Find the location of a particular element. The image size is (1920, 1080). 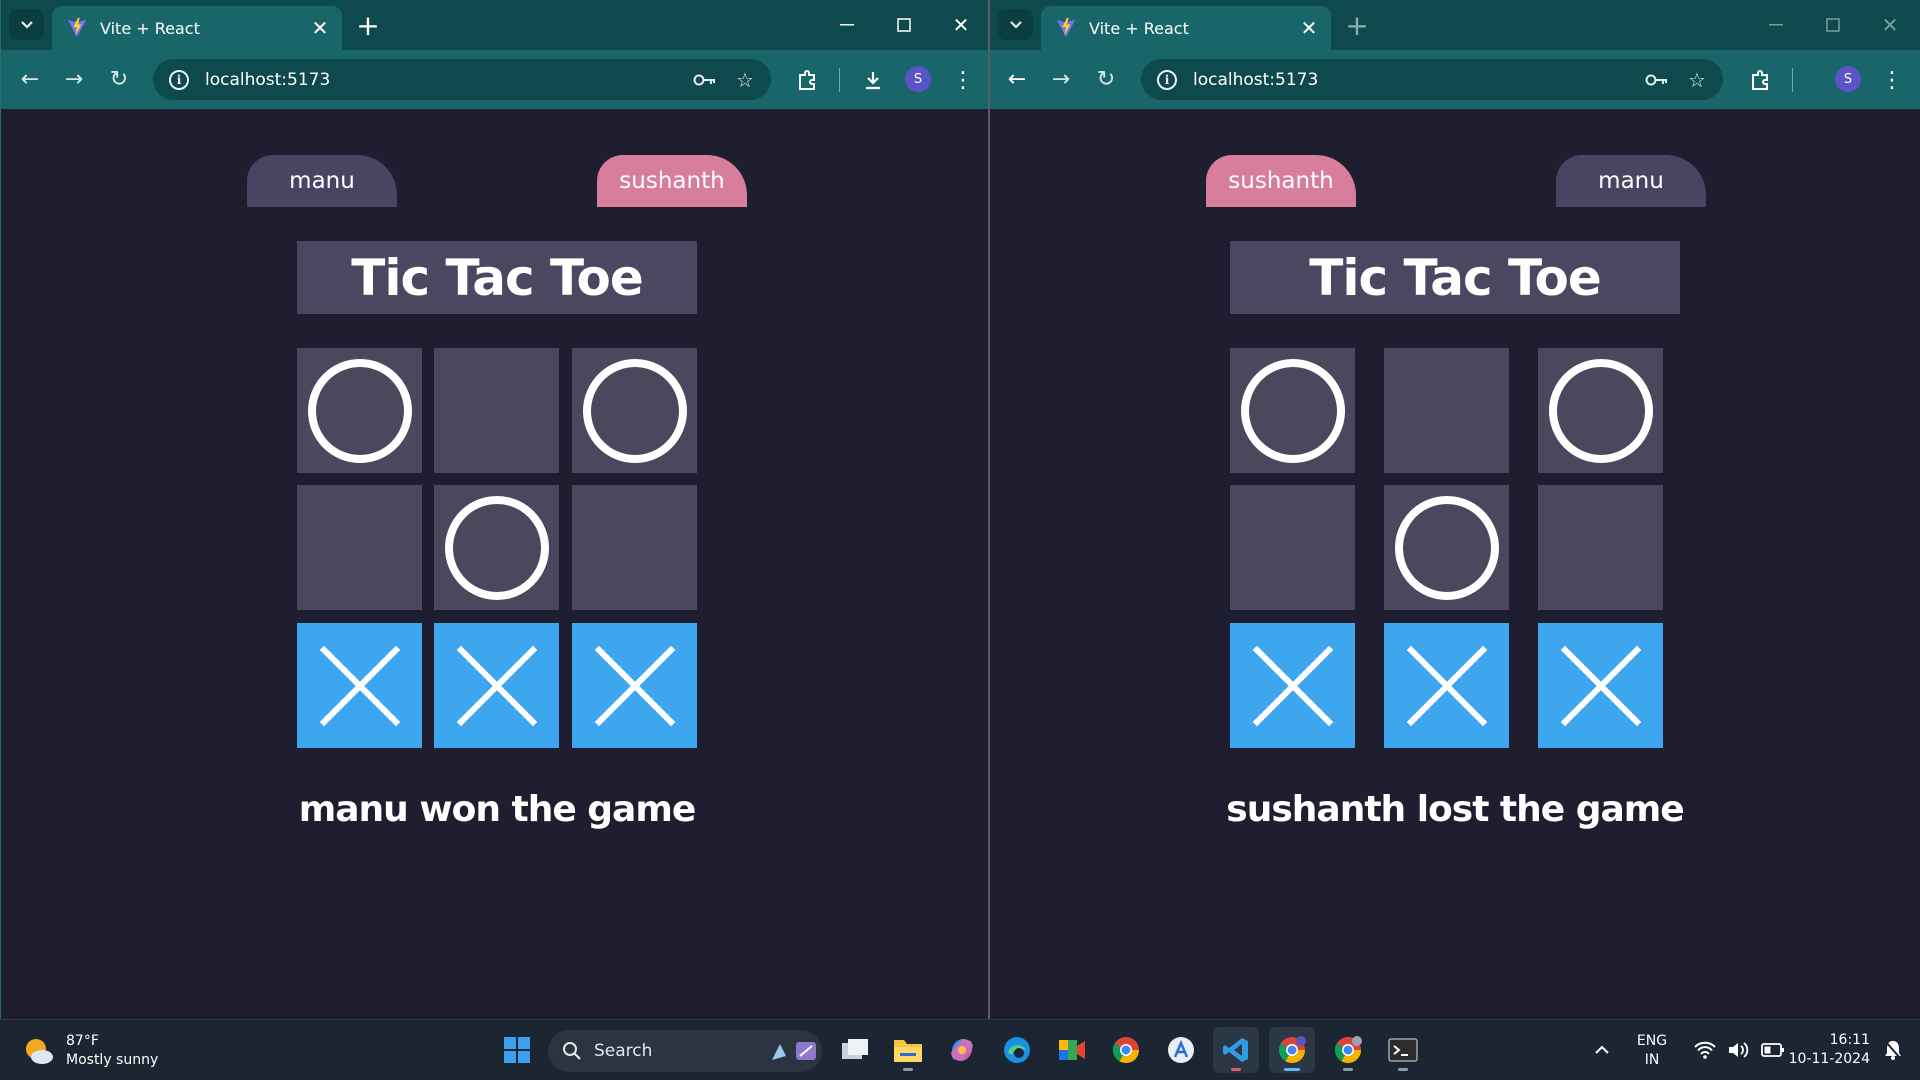

terminal-icon is located at coordinates (1403, 1050).